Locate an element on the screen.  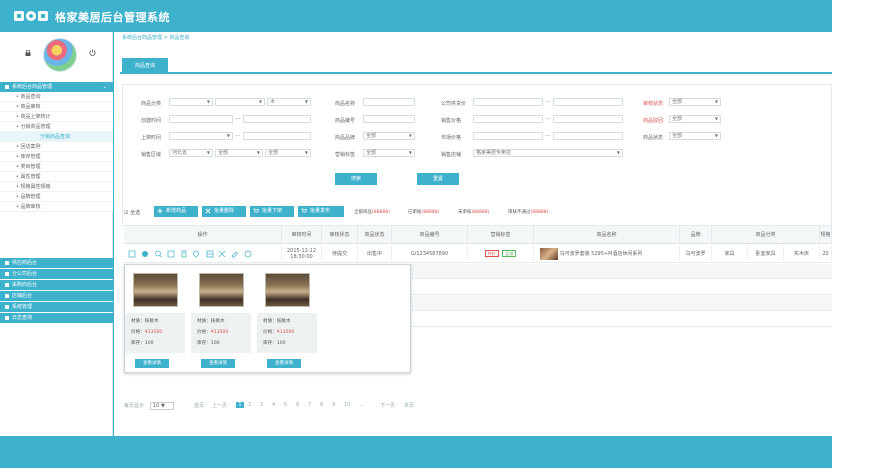
per-page-value: 10 is located at coordinates (156, 406).